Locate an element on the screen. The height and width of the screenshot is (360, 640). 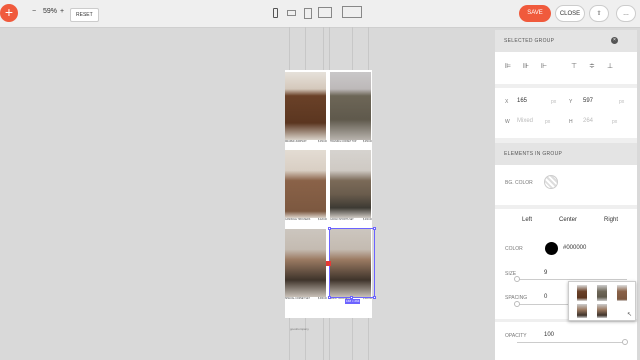
elements-in-group-header: ELEMENTS IN GROUP is located at coordinates (566, 154).